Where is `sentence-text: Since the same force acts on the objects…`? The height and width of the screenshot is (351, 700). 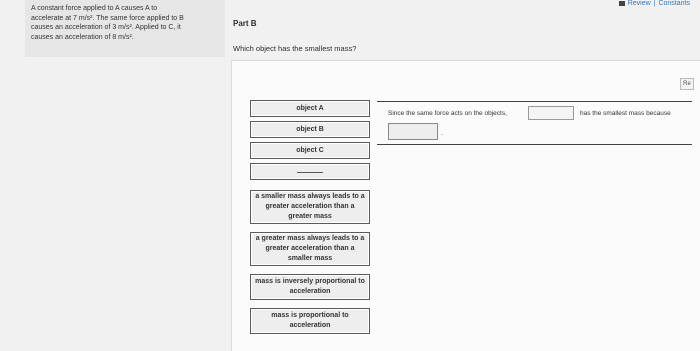
sentence-text: Since the same force acts on the objects… is located at coordinates (447, 113).